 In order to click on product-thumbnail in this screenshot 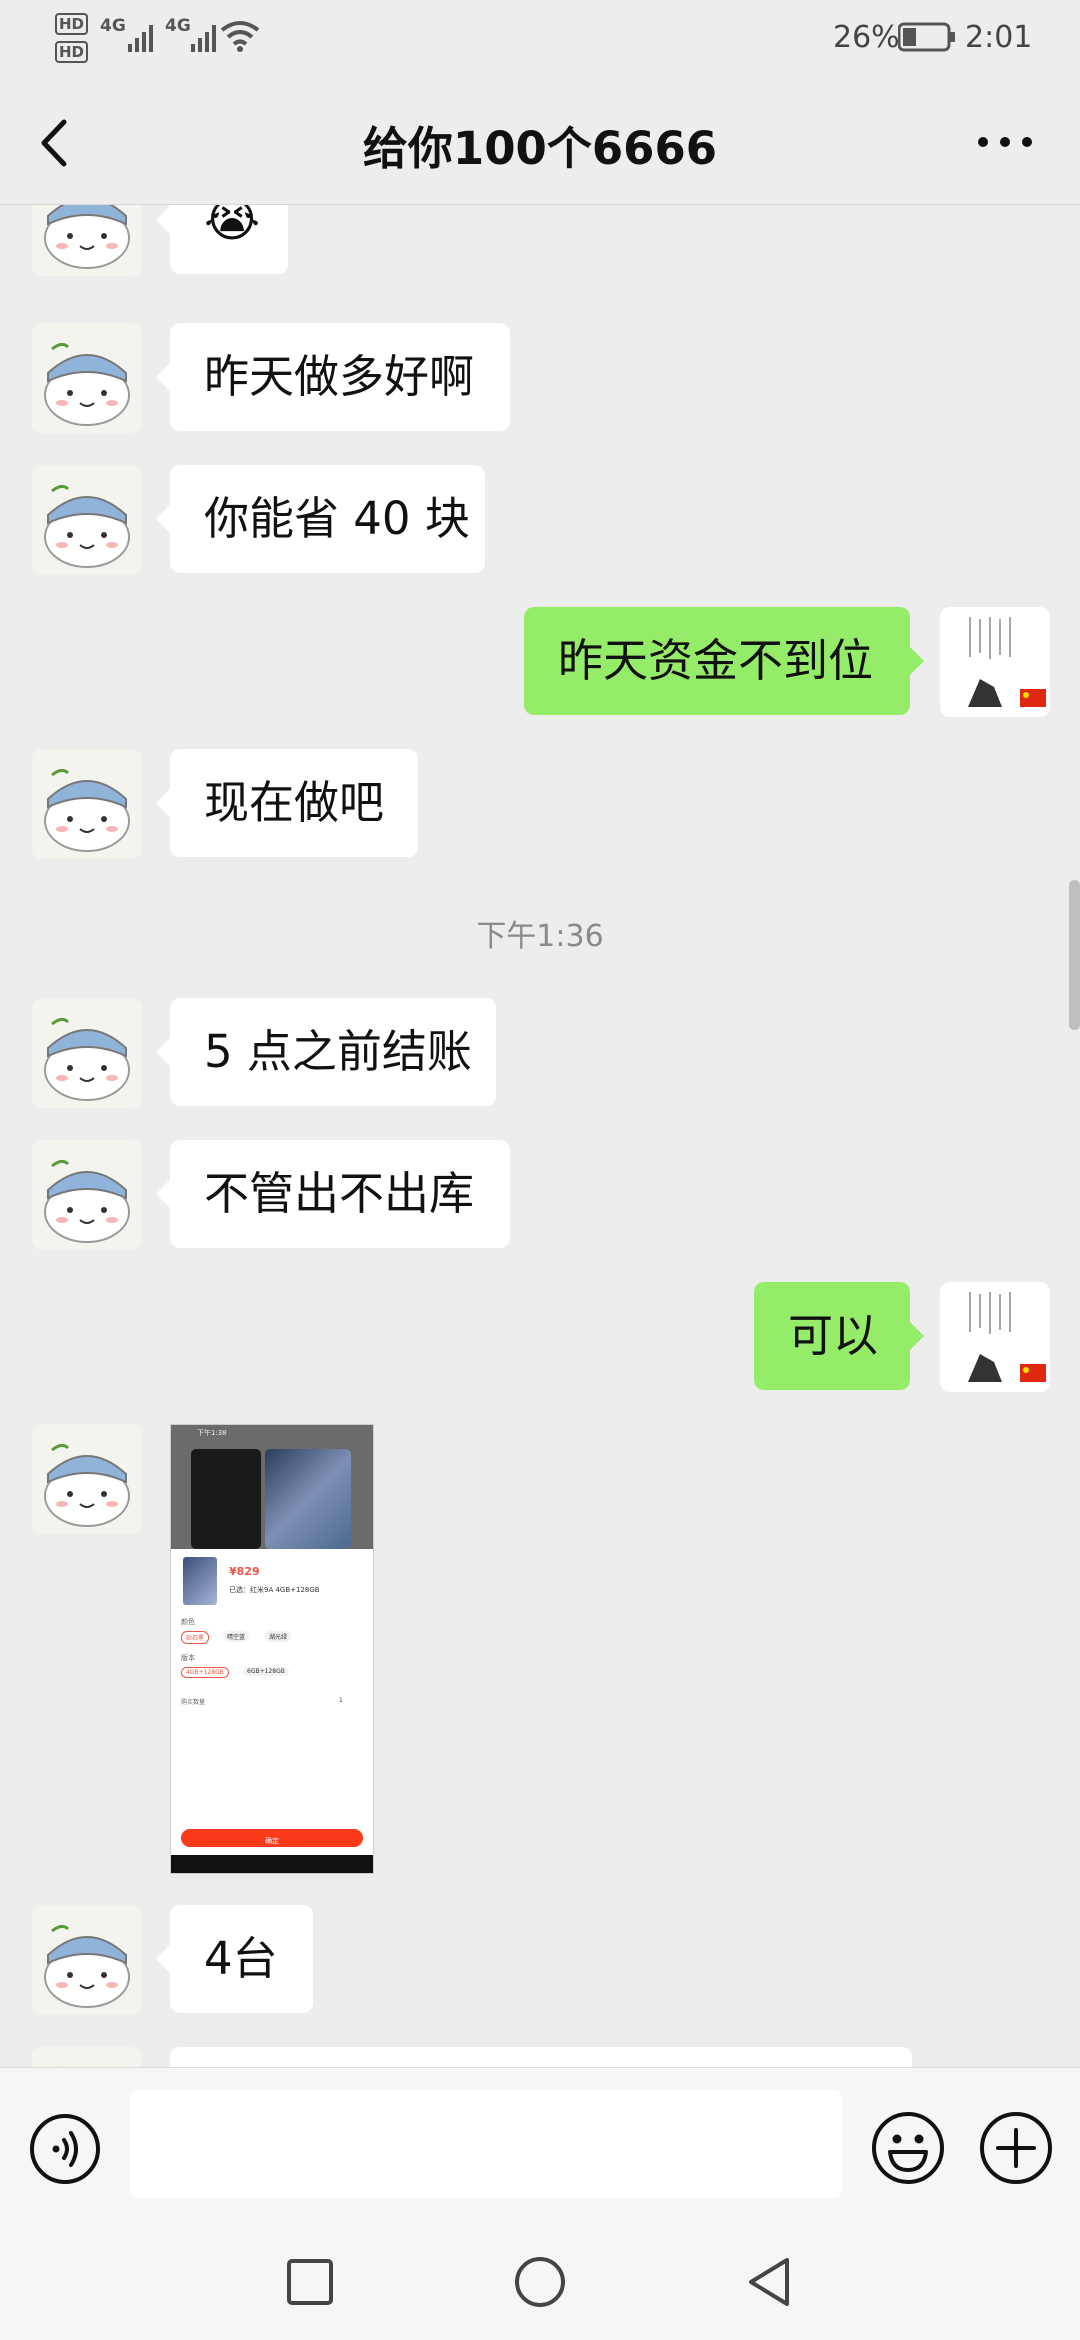, I will do `click(200, 1581)`.